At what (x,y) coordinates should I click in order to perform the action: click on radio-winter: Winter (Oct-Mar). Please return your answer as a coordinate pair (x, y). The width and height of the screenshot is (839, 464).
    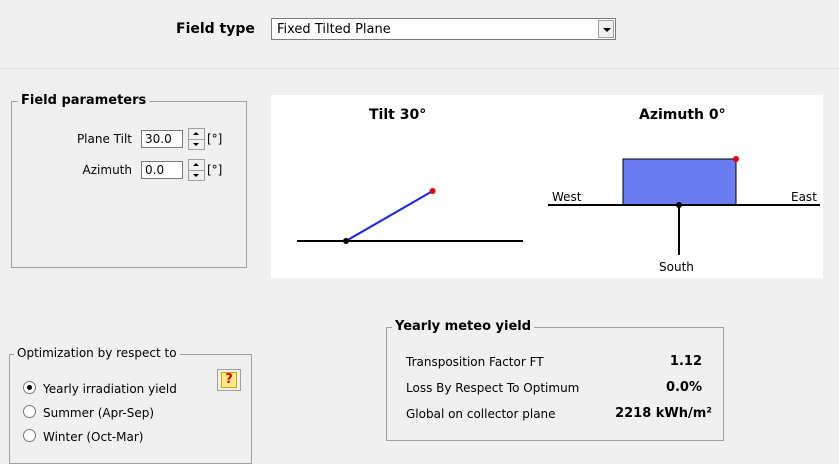
    Looking at the image, I should click on (83, 436).